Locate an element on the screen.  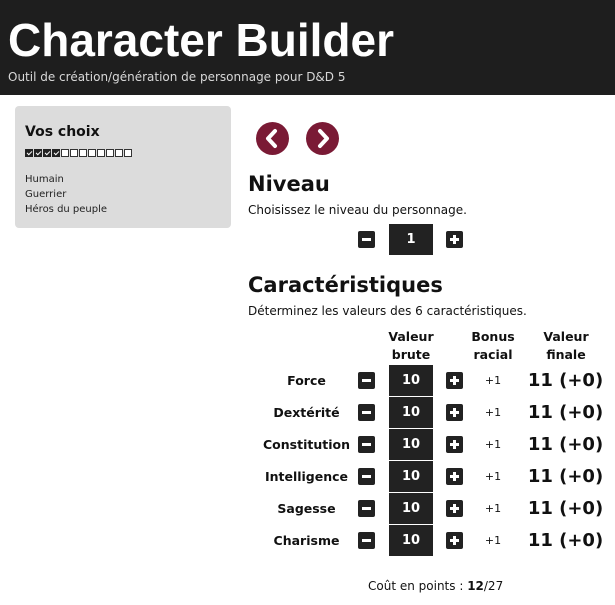
chevron-left-icon is located at coordinates (271, 138).